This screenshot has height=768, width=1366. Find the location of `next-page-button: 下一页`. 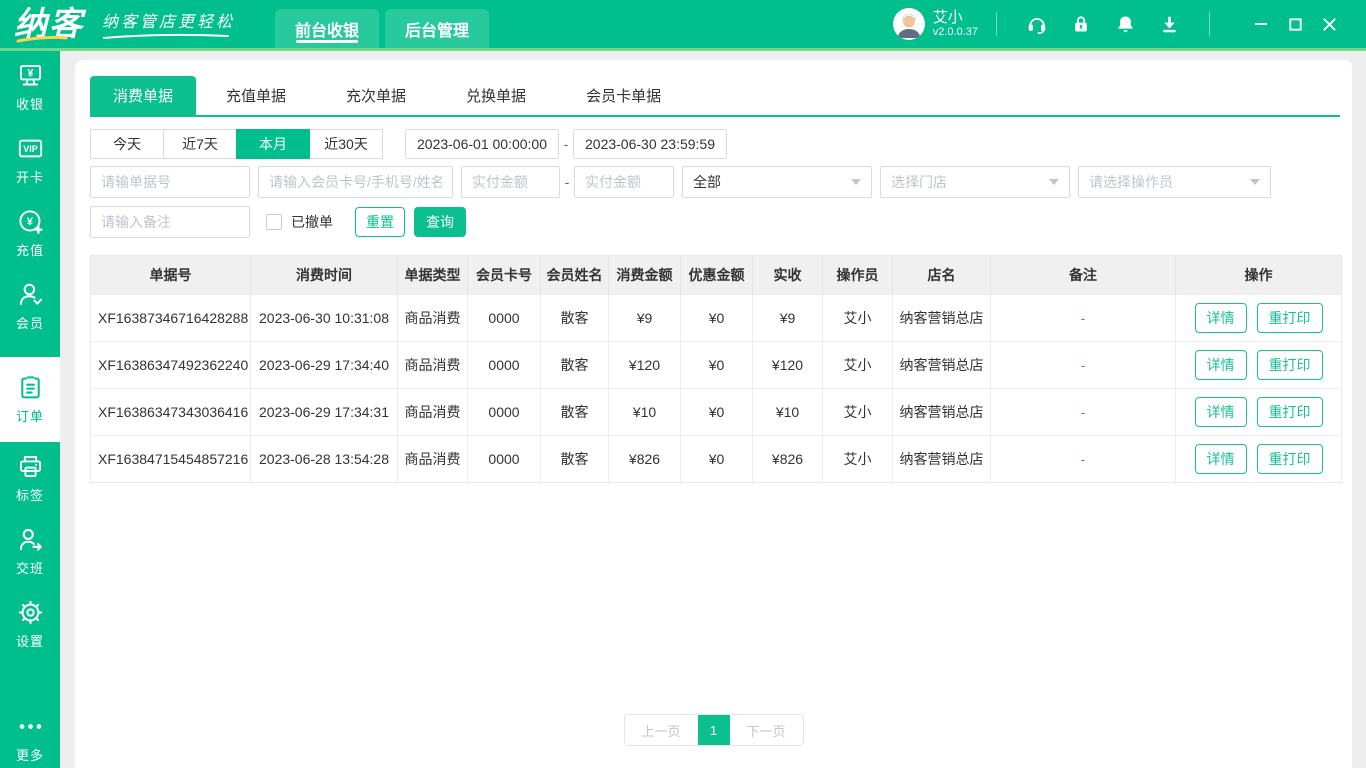

next-page-button: 下一页 is located at coordinates (766, 730).